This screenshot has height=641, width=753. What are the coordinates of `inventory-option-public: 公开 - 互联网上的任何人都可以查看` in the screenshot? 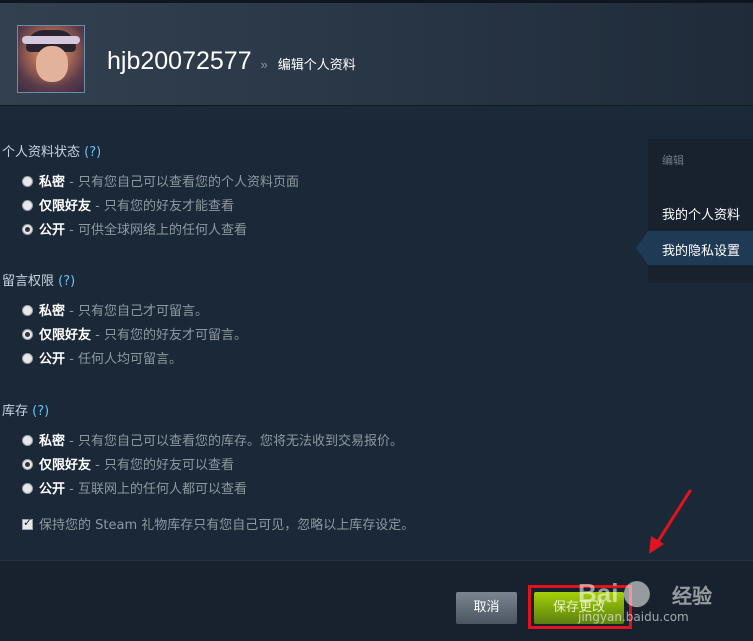 It's located at (134, 487).